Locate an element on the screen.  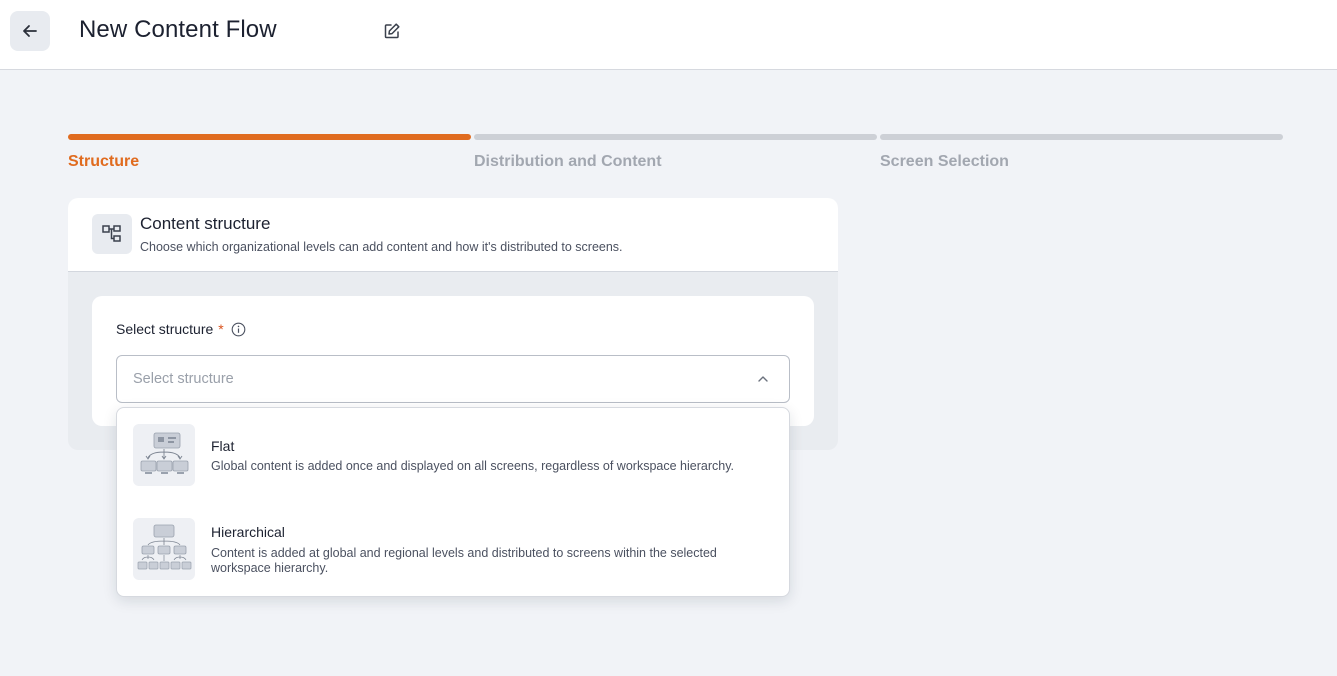
back-button is located at coordinates (30, 31).